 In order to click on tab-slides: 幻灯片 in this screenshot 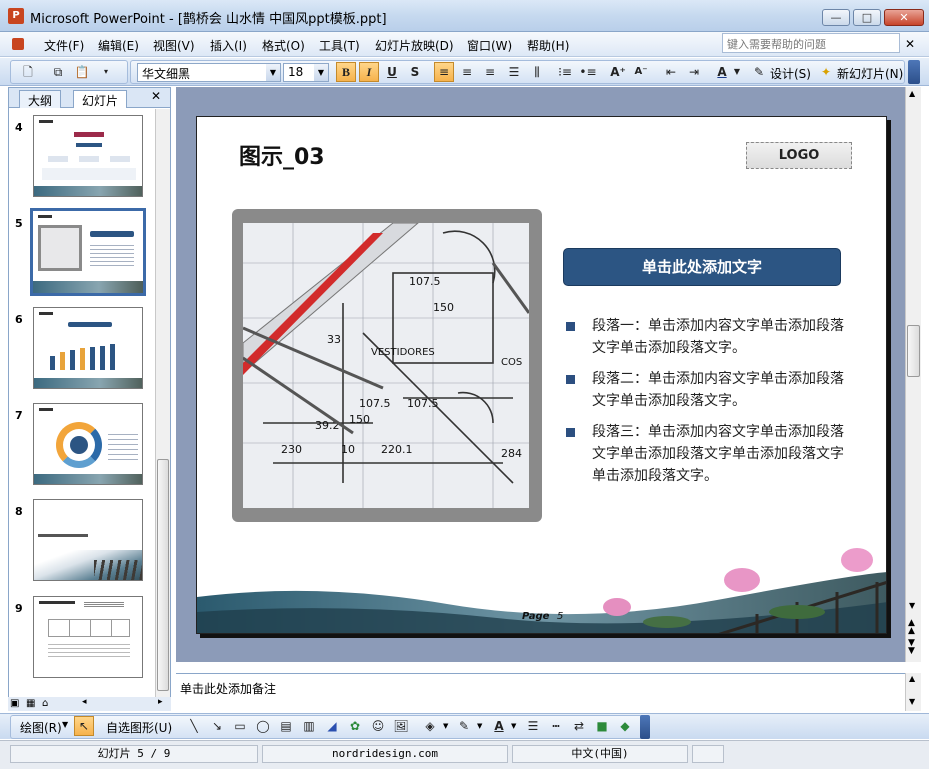, I will do `click(100, 99)`.